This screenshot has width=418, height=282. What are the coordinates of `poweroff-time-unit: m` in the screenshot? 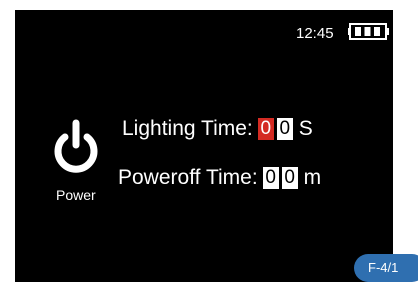 It's located at (312, 177).